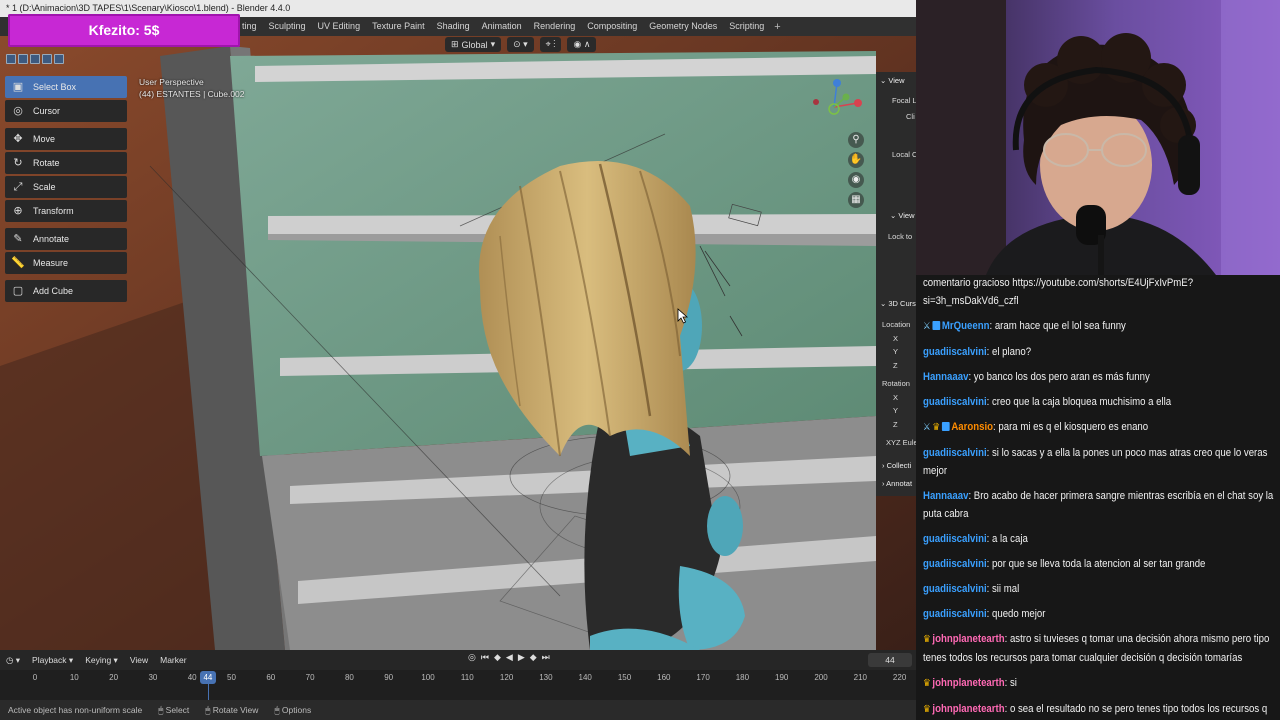  I want to click on menu-marker: Marker, so click(173, 660).